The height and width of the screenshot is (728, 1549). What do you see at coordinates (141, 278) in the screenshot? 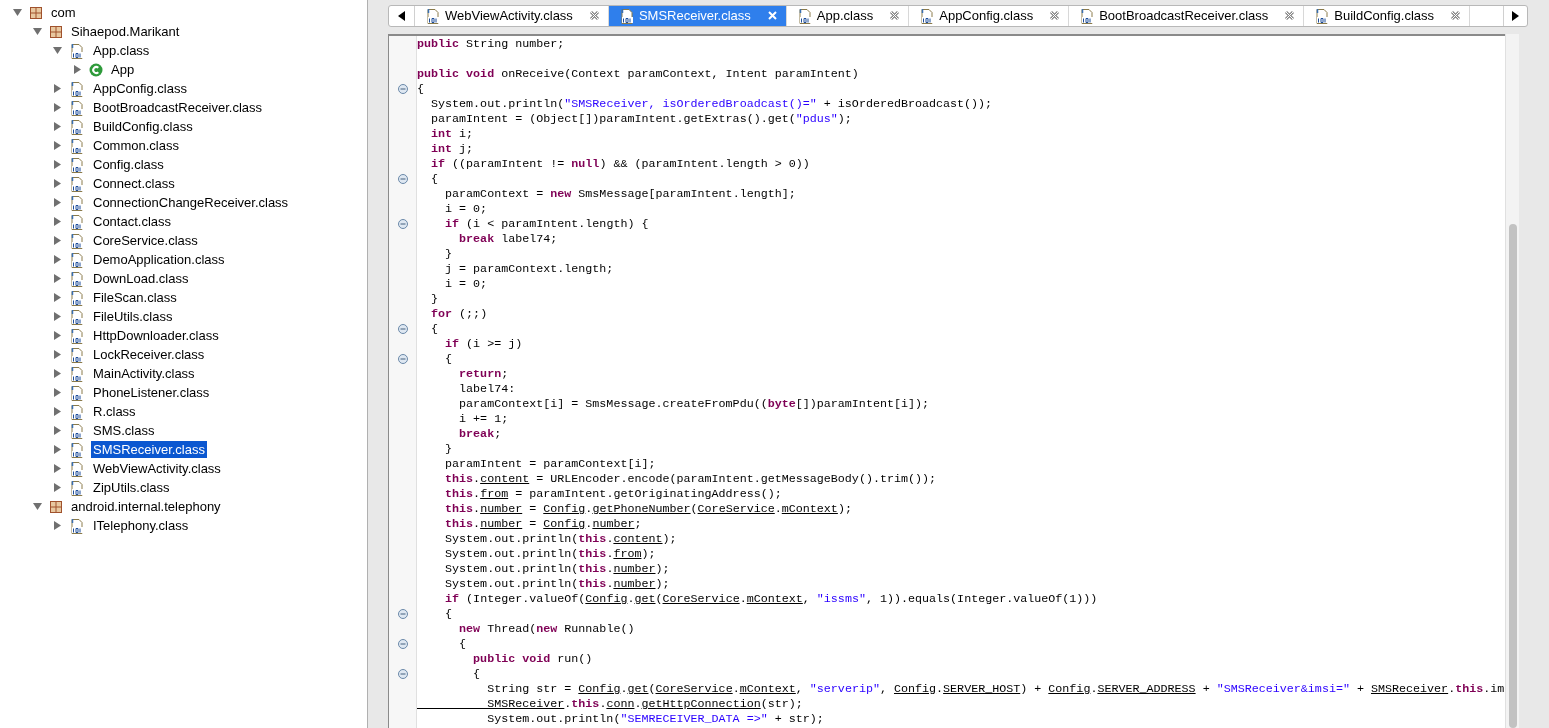
I see `tree-item: DownLoad.class` at bounding box center [141, 278].